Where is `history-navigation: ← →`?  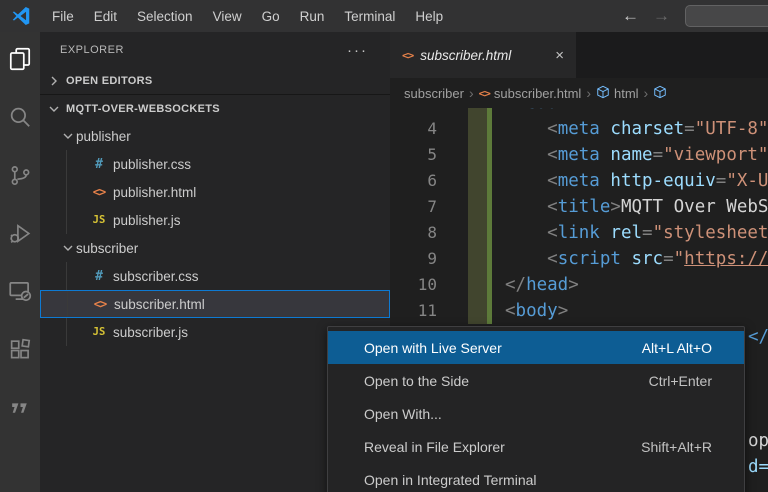 history-navigation: ← → is located at coordinates (646, 16).